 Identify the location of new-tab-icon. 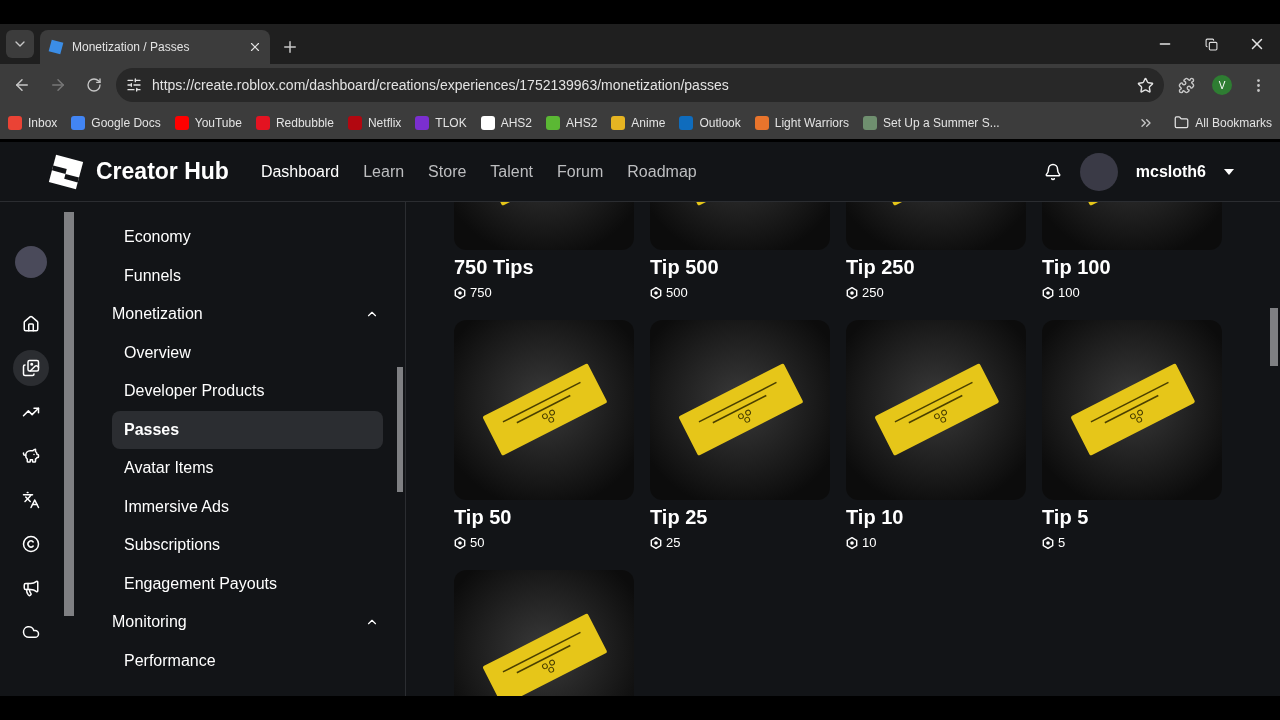
(290, 47).